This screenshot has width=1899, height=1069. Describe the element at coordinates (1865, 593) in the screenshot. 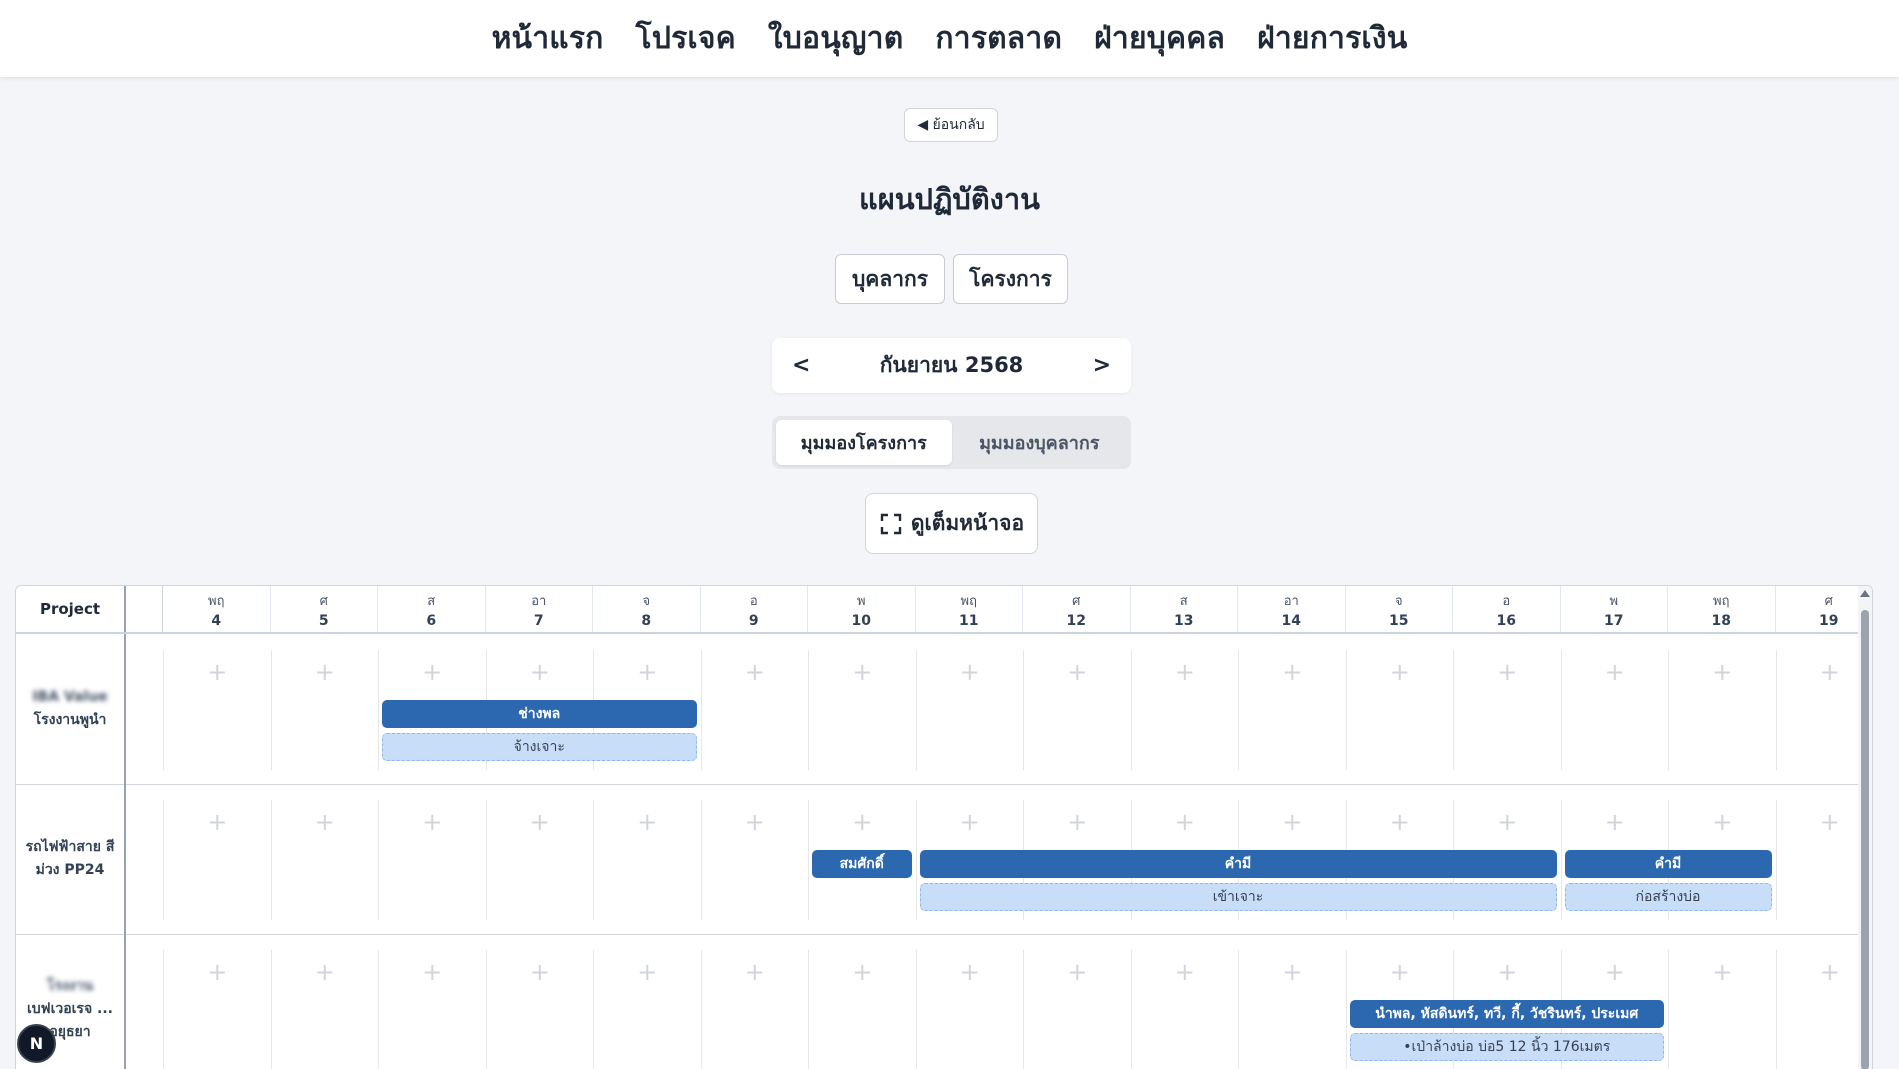

I see `scroll-up-arrow-icon` at that location.